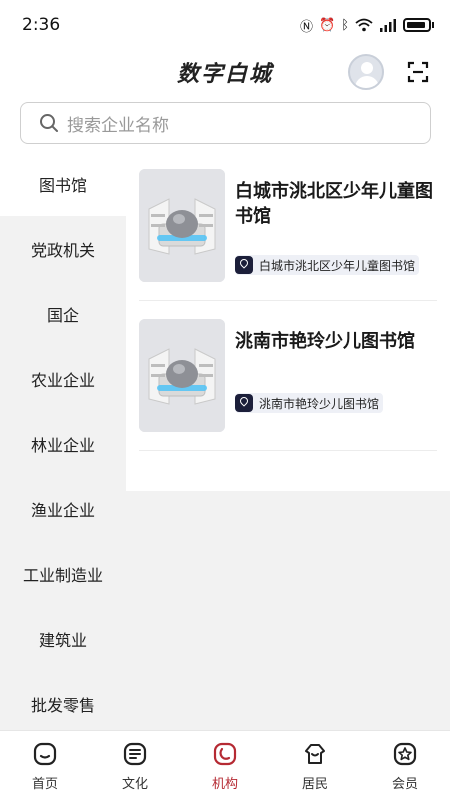 The width and height of the screenshot is (450, 800). I want to click on institution-title: 白城市洮北区少年儿童图书馆, so click(334, 204).